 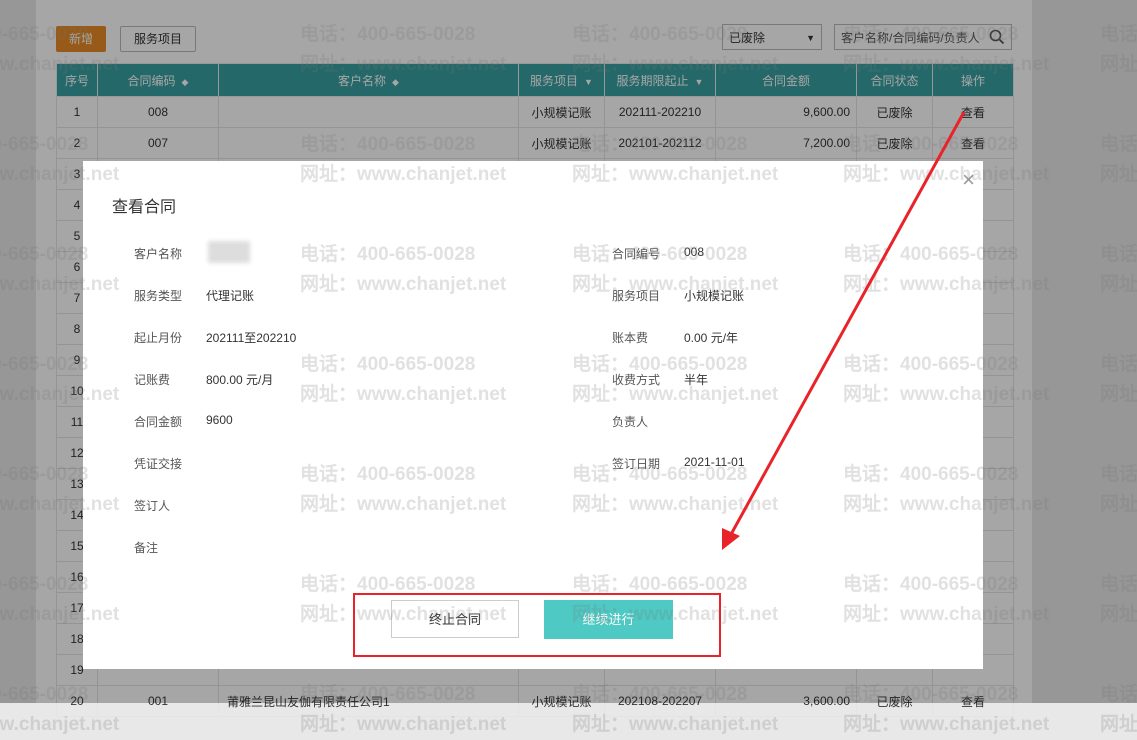 What do you see at coordinates (230, 296) in the screenshot?
I see `field-value: 代理记账` at bounding box center [230, 296].